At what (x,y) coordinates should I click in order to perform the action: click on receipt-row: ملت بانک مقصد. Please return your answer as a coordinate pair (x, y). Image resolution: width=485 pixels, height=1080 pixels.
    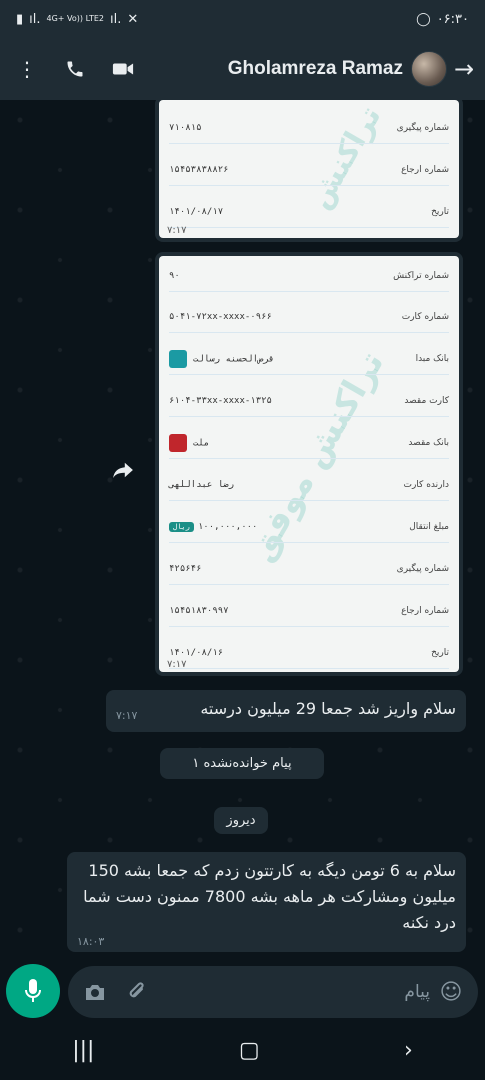
    Looking at the image, I should click on (309, 443).